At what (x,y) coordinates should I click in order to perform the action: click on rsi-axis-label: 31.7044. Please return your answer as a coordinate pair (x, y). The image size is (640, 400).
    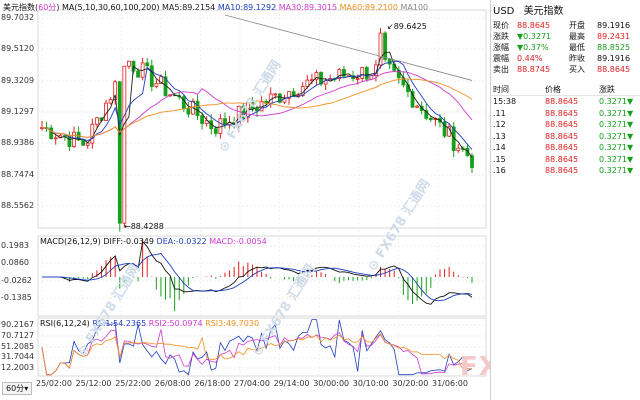
    Looking at the image, I should click on (18, 357).